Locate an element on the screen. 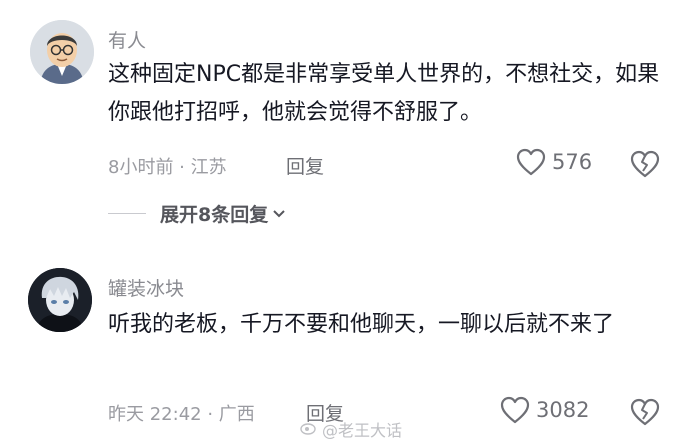 Image resolution: width=690 pixels, height=445 pixels. reply-button: 回复 is located at coordinates (305, 165).